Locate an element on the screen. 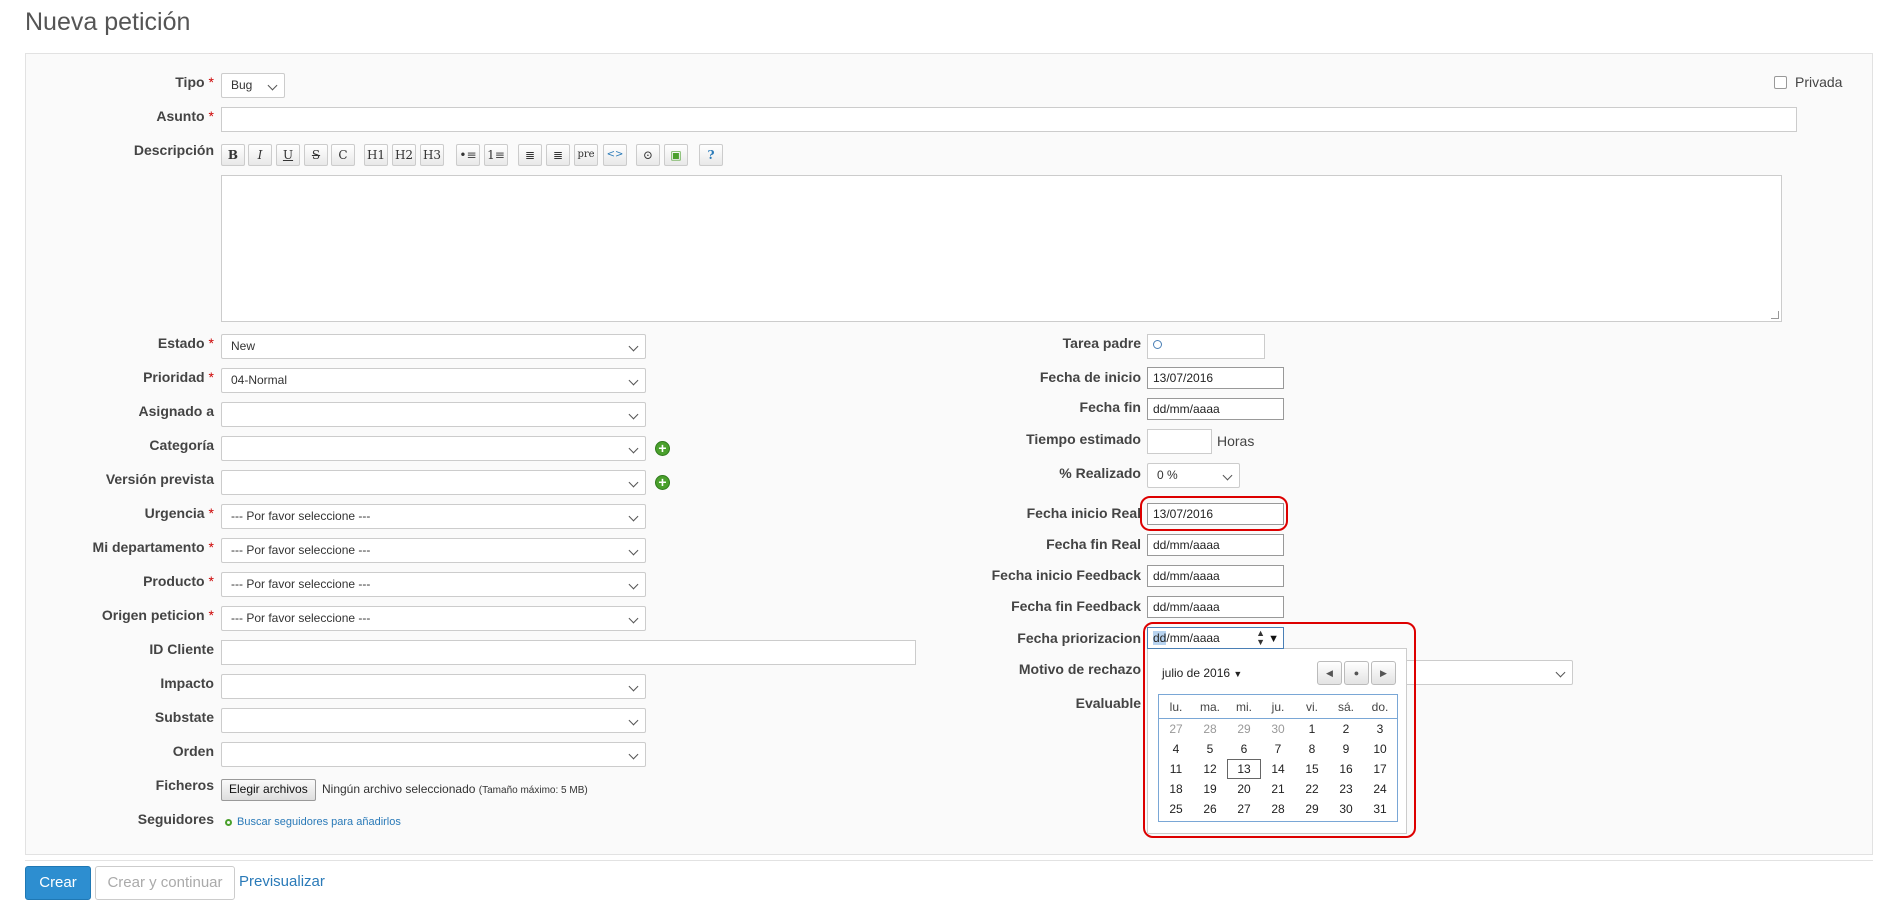  calendar-day: 18 is located at coordinates (1176, 789).